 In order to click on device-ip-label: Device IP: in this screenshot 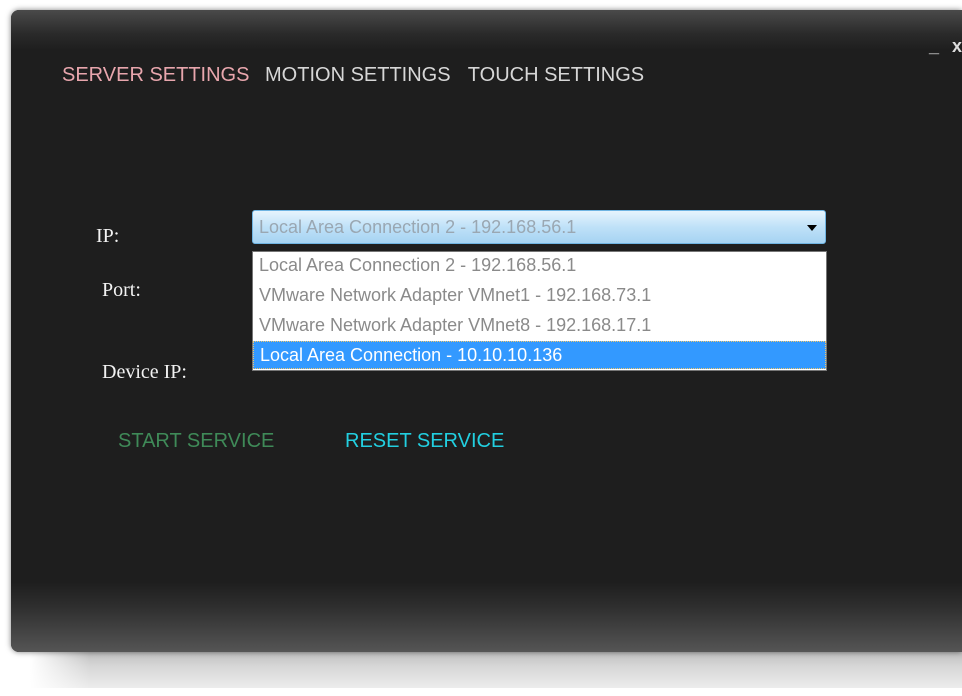, I will do `click(144, 372)`.